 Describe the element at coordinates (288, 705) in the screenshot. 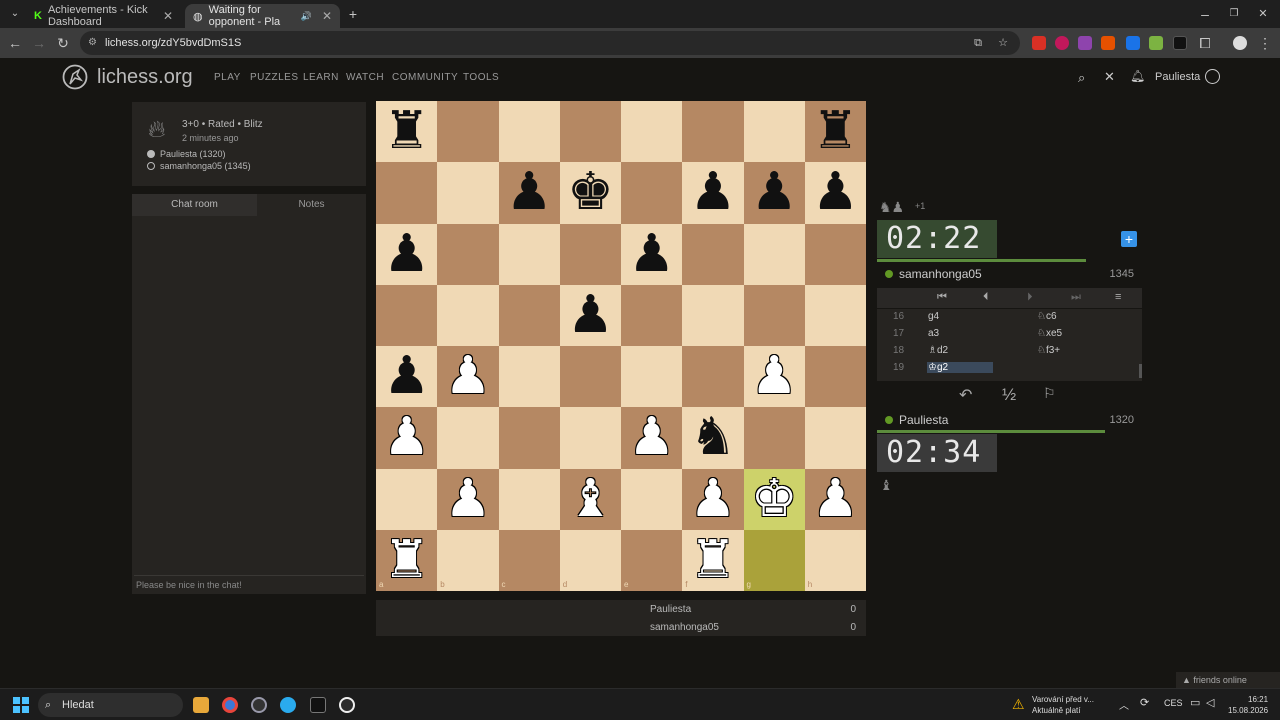

I see `telegram-icon` at that location.